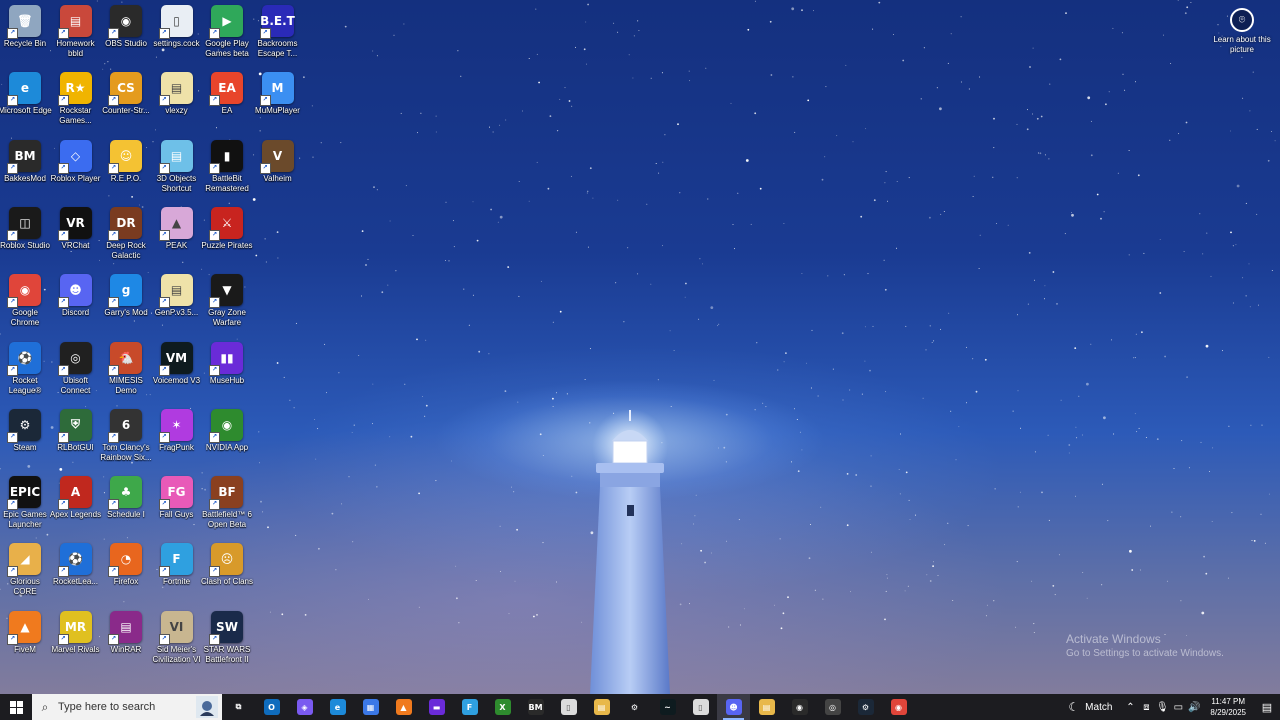 The image size is (1280, 720). What do you see at coordinates (126, 27) in the screenshot?
I see `desktop-icon-obs-studio: ◉ ↗ OBS Studio` at bounding box center [126, 27].